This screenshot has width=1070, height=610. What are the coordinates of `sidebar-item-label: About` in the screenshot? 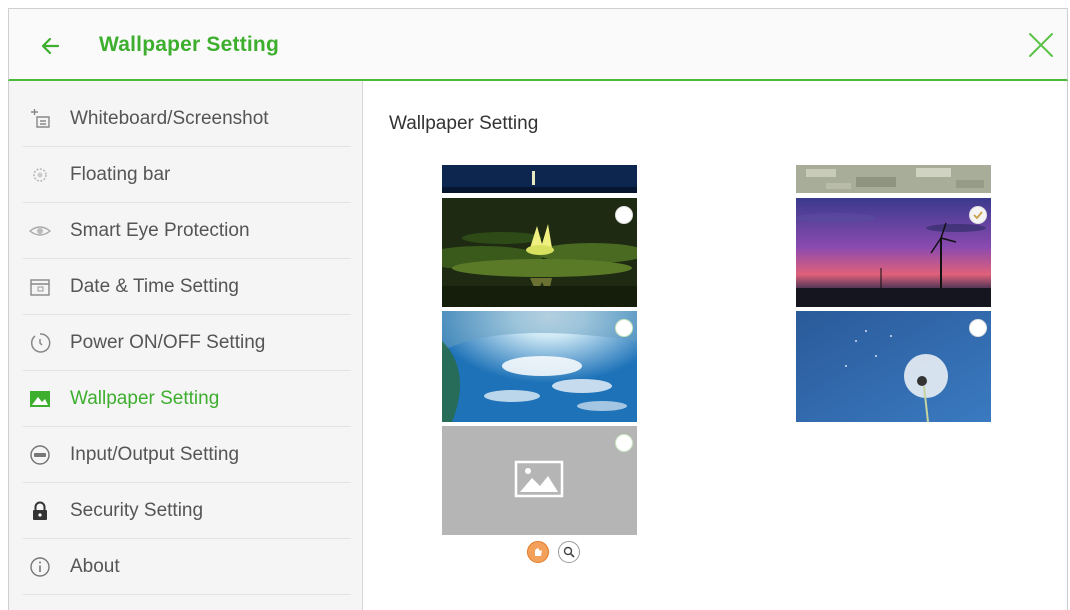 It's located at (95, 566).